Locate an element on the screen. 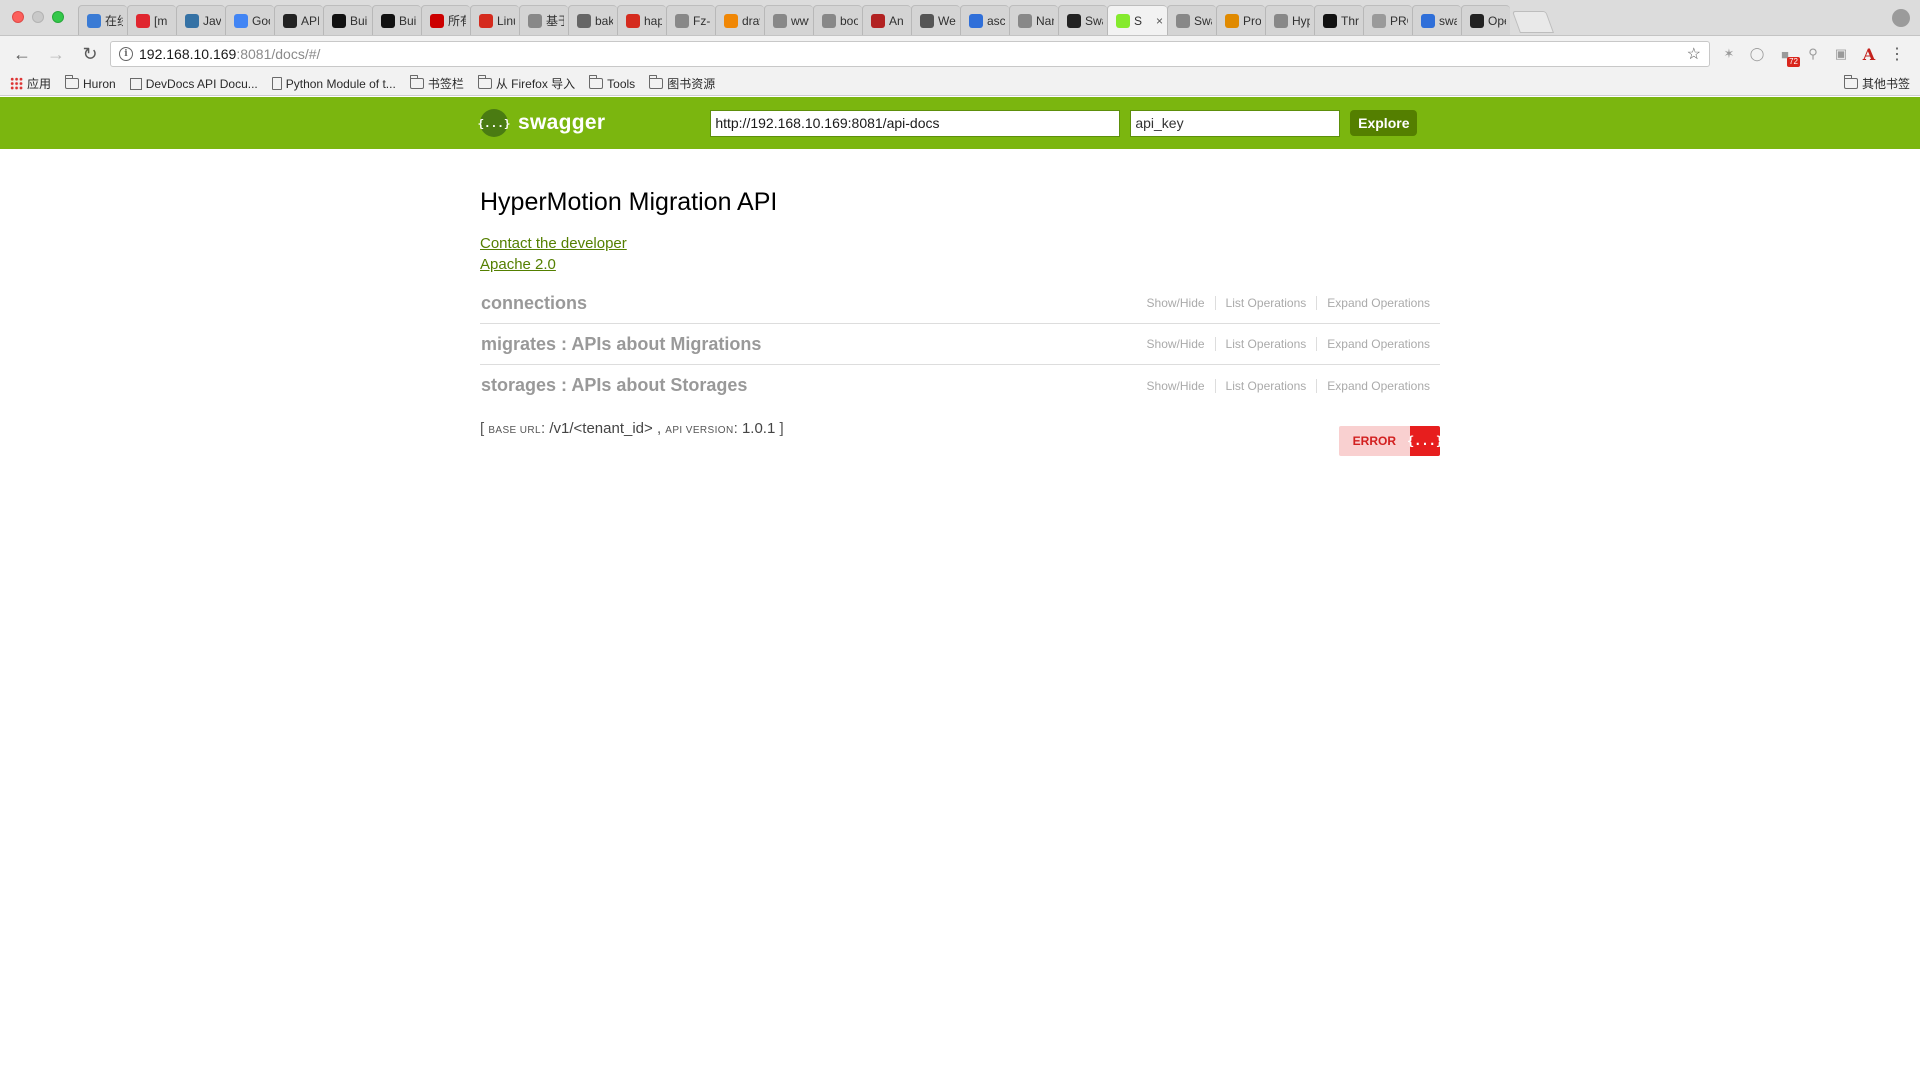  extension-ring-icon: ◯ is located at coordinates (1757, 54).